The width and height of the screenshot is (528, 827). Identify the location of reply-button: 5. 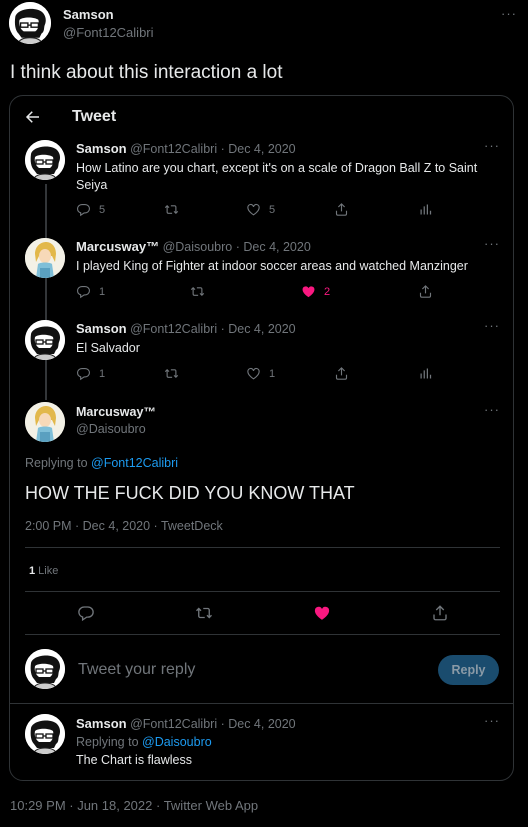
(90, 209).